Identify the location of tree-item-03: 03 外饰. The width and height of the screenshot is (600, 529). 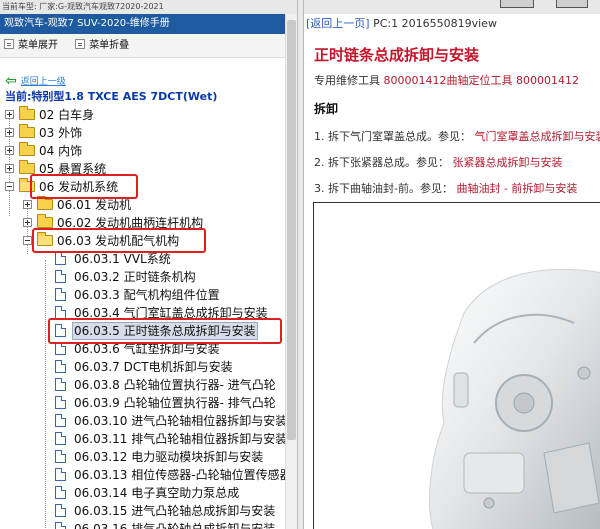
(142, 133).